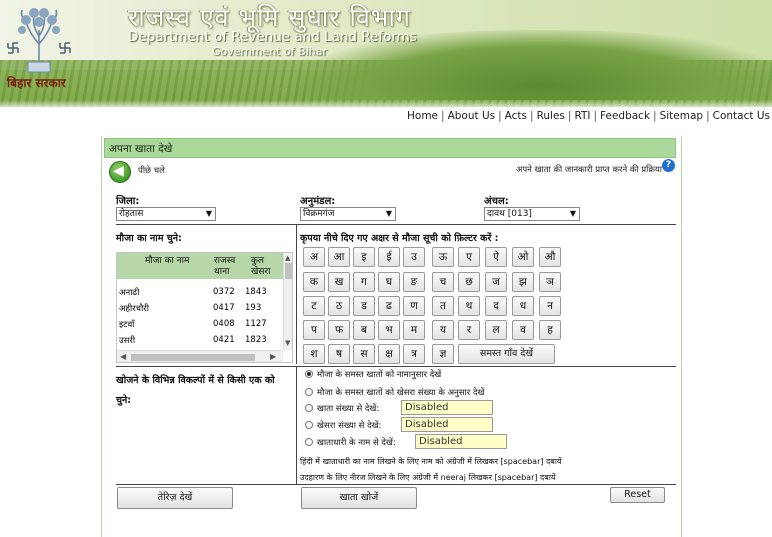  What do you see at coordinates (309, 408) in the screenshot?
I see `radio-khata-number` at bounding box center [309, 408].